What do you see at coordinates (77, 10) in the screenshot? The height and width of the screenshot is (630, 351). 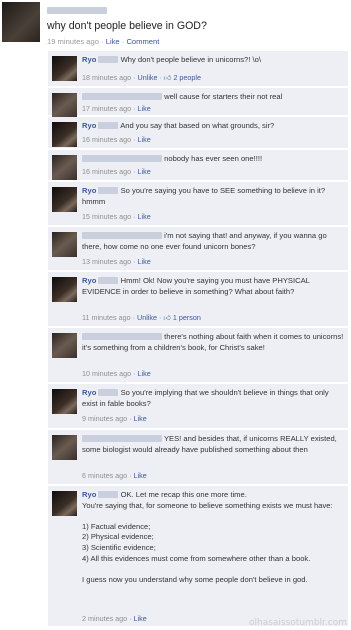 I see `poster-name-redacted` at bounding box center [77, 10].